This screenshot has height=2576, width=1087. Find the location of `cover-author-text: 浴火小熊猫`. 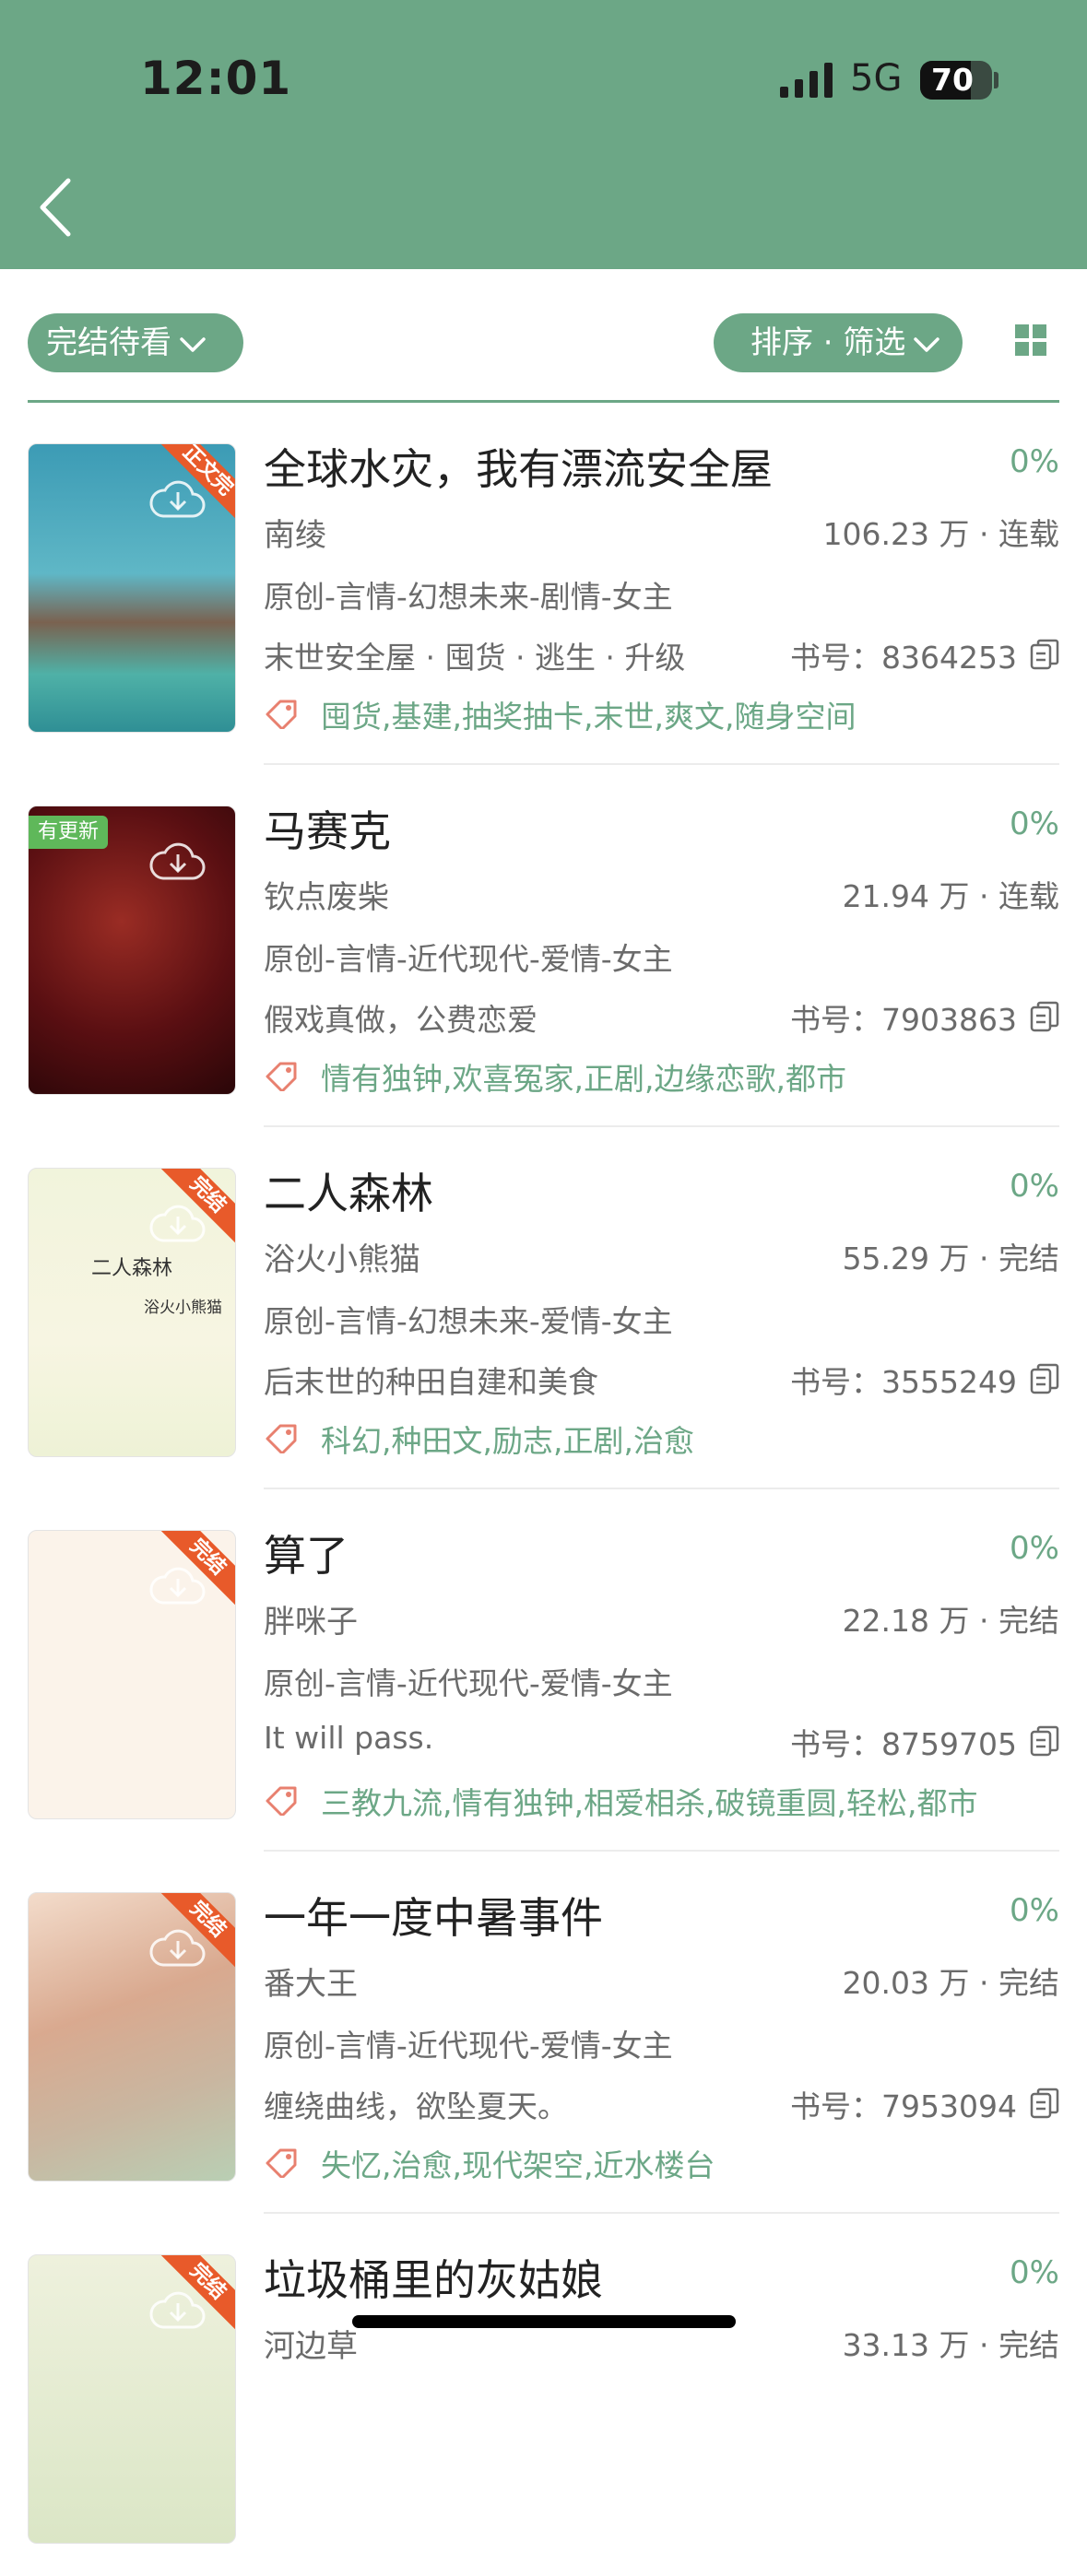

cover-author-text: 浴火小熊猫 is located at coordinates (183, 1308).